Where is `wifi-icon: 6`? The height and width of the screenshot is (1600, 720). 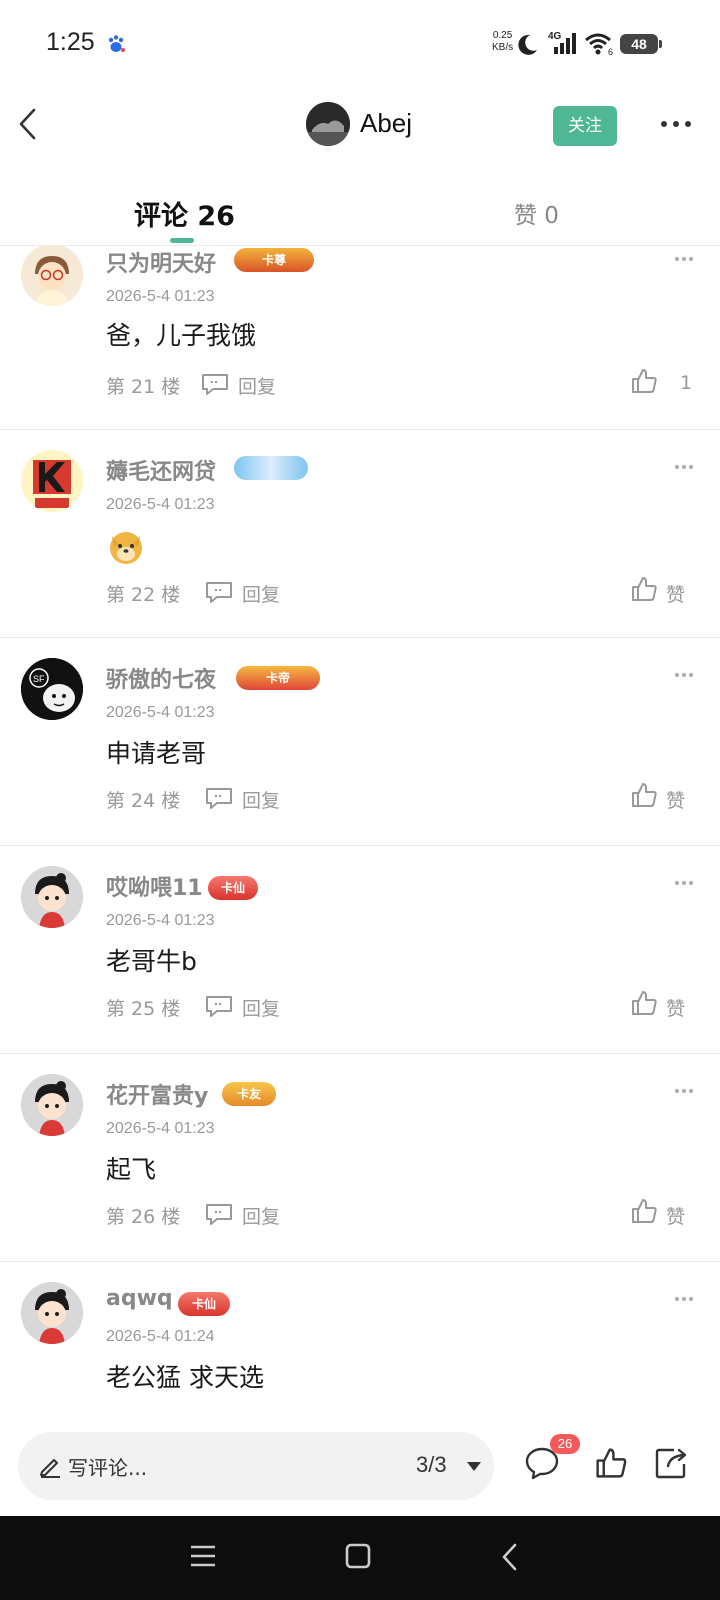
wifi-icon: 6 is located at coordinates (599, 44).